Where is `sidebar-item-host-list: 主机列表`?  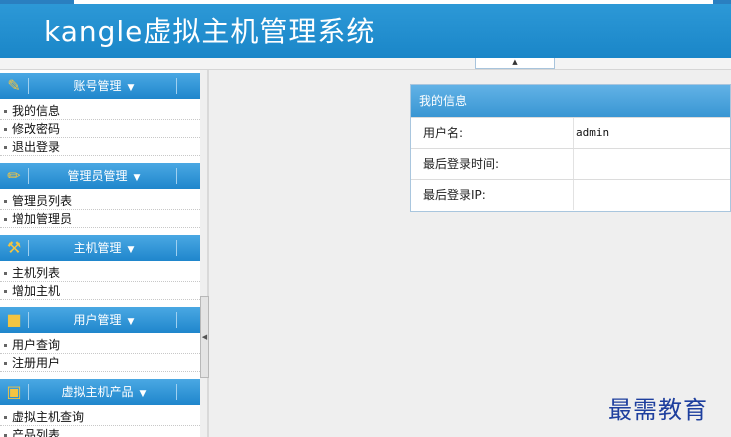 sidebar-item-host-list: 主机列表 is located at coordinates (100, 273).